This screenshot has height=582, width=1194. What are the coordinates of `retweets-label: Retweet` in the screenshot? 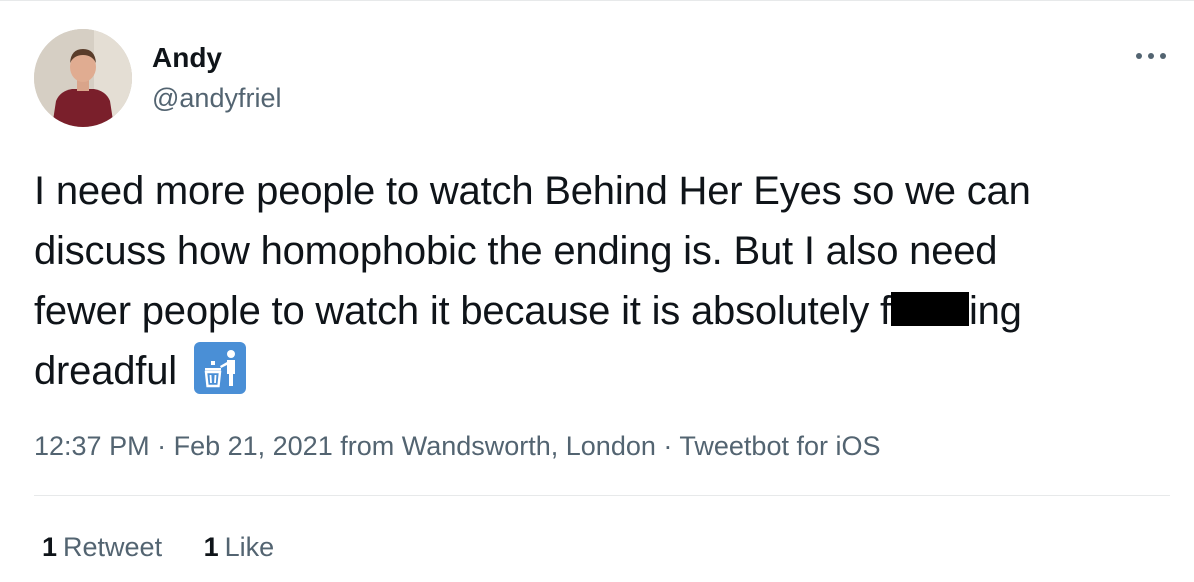 It's located at (113, 547).